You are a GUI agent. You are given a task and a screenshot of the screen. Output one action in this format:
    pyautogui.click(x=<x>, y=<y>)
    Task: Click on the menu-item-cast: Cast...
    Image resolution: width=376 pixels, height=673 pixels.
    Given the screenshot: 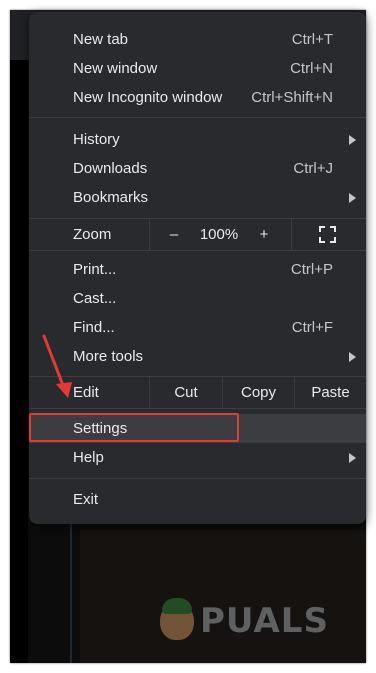 What is the action you would take?
    pyautogui.click(x=197, y=298)
    